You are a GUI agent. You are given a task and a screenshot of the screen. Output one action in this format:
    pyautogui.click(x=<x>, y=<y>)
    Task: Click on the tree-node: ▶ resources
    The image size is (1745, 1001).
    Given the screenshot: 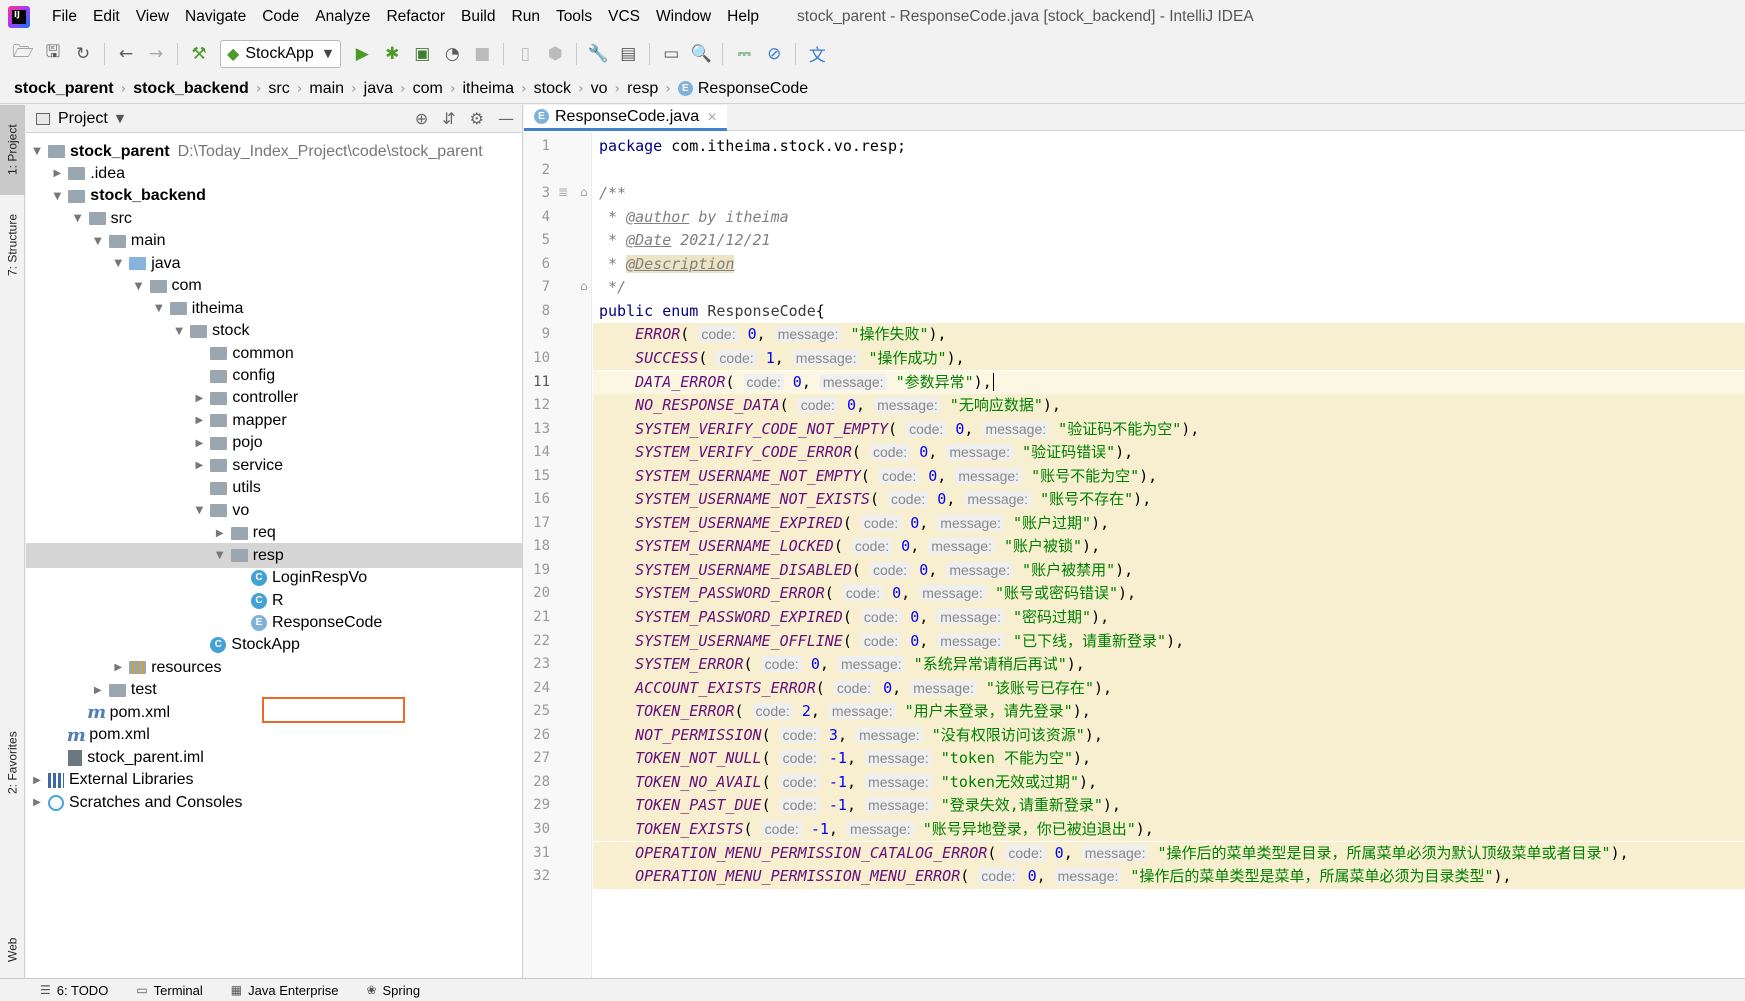 What is the action you would take?
    pyautogui.click(x=274, y=667)
    